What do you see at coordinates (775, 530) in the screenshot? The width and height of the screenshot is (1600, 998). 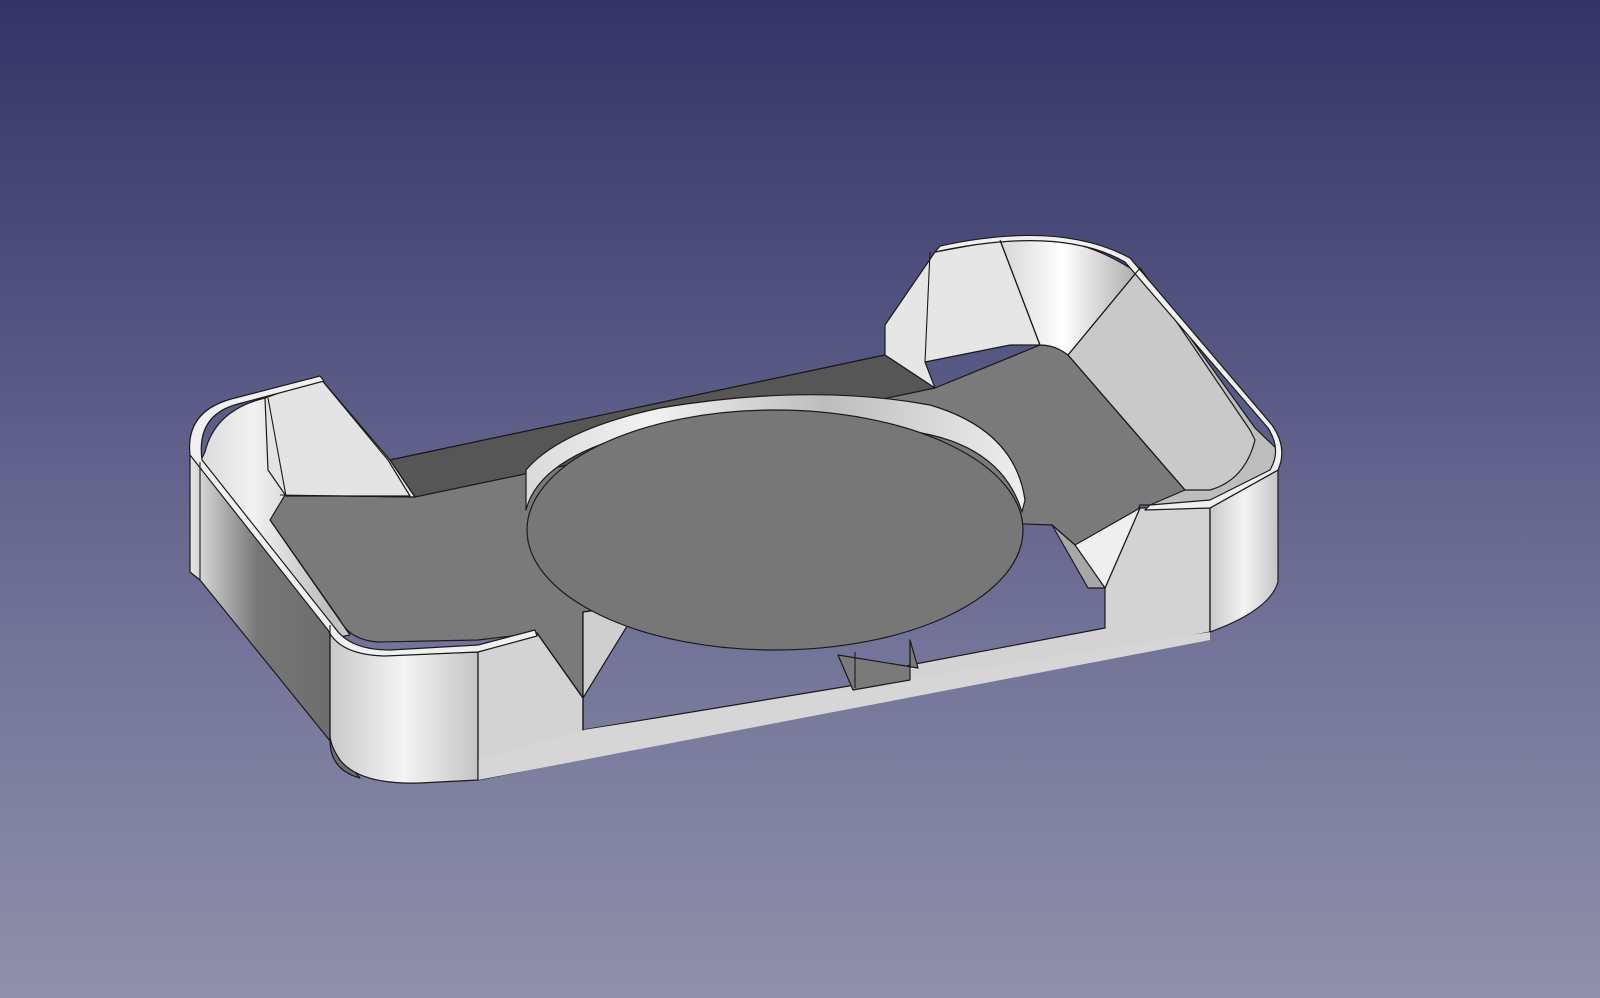 I see `circular-pocket-floor` at bounding box center [775, 530].